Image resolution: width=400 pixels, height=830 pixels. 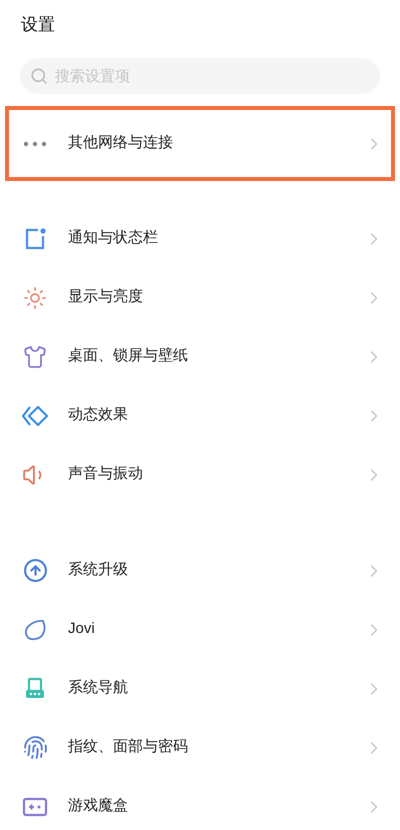 What do you see at coordinates (35, 747) in the screenshot?
I see `fingerprint-icon` at bounding box center [35, 747].